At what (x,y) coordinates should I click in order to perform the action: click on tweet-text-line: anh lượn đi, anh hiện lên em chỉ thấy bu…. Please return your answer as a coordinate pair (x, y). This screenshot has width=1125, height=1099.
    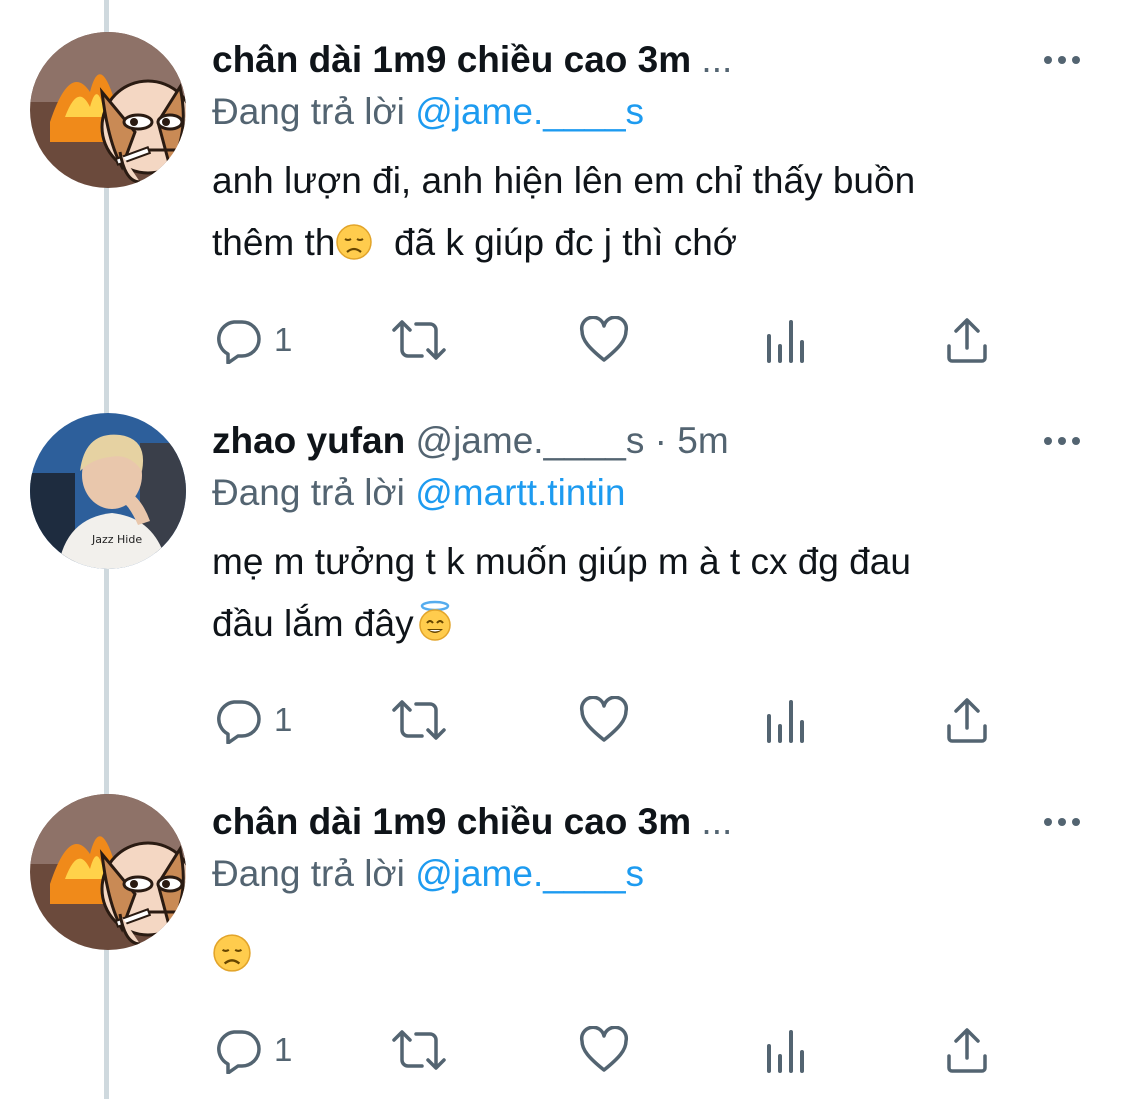
    Looking at the image, I should click on (564, 180).